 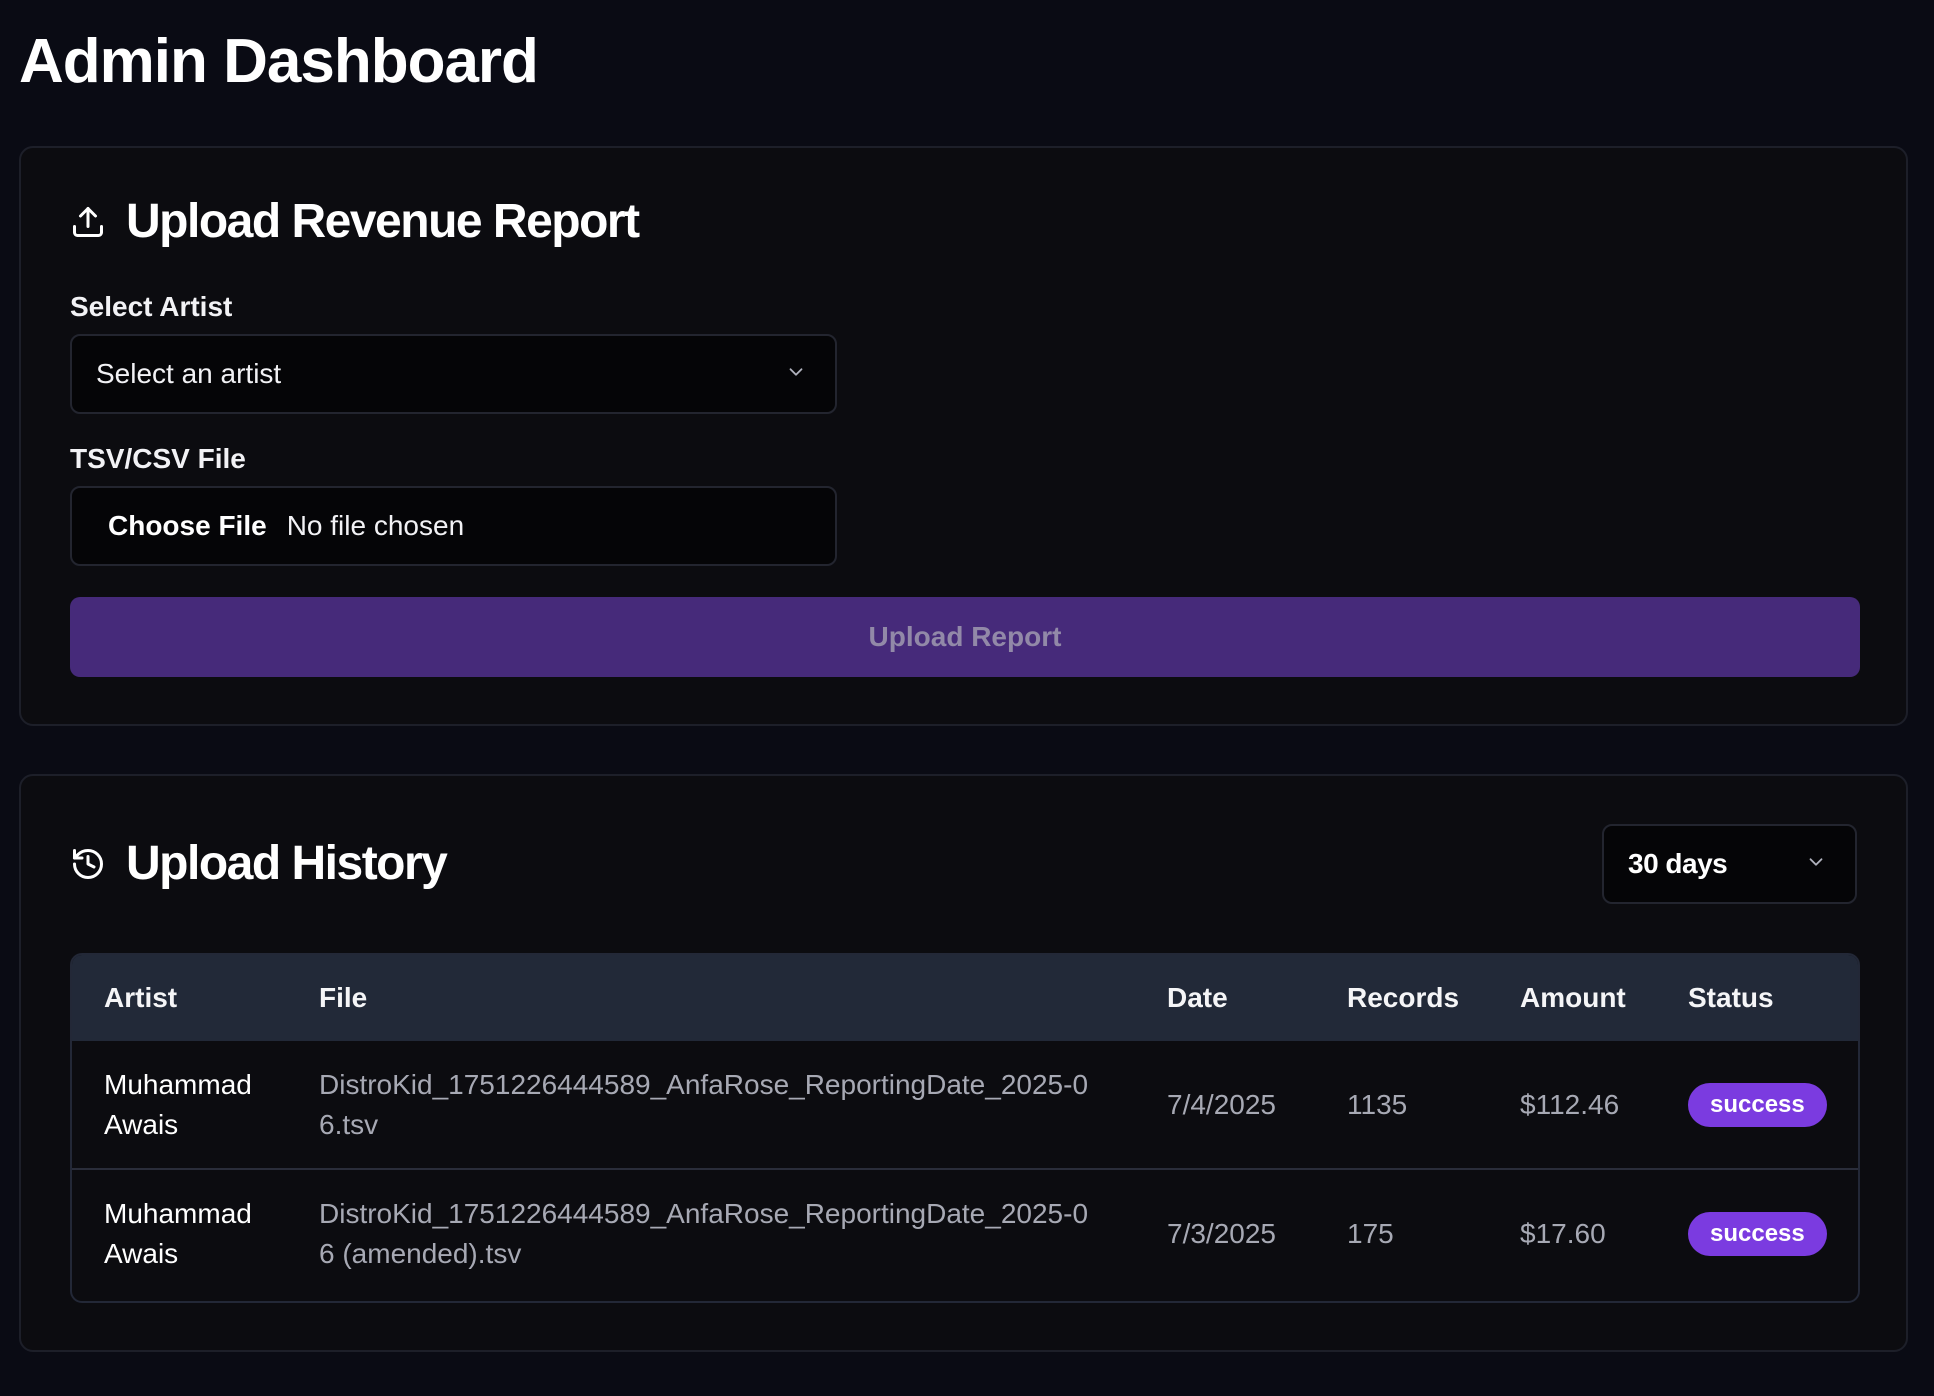 I want to click on upload-card-header: Upload Revenue Report, so click(x=355, y=222).